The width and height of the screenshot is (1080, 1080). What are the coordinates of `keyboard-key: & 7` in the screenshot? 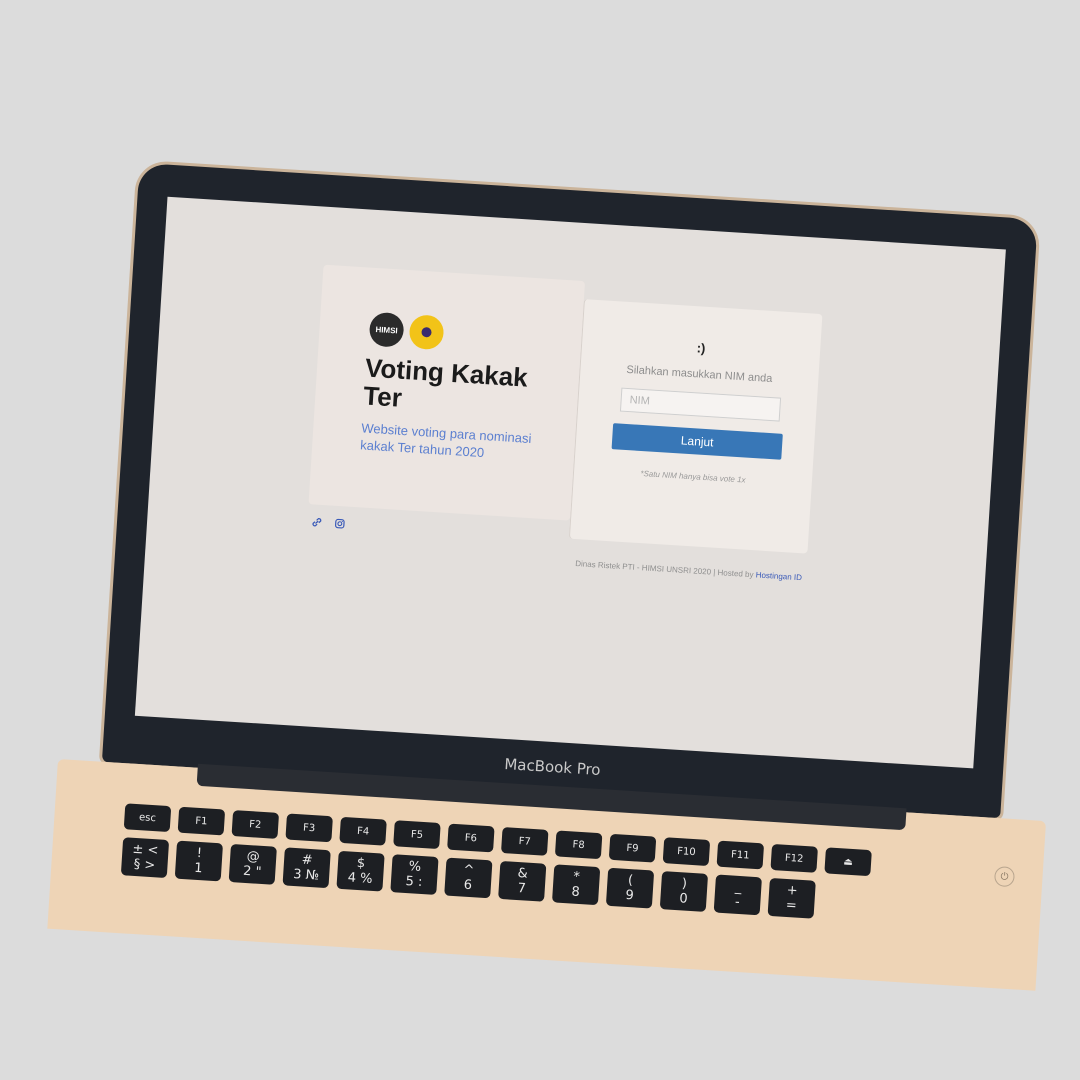 It's located at (522, 881).